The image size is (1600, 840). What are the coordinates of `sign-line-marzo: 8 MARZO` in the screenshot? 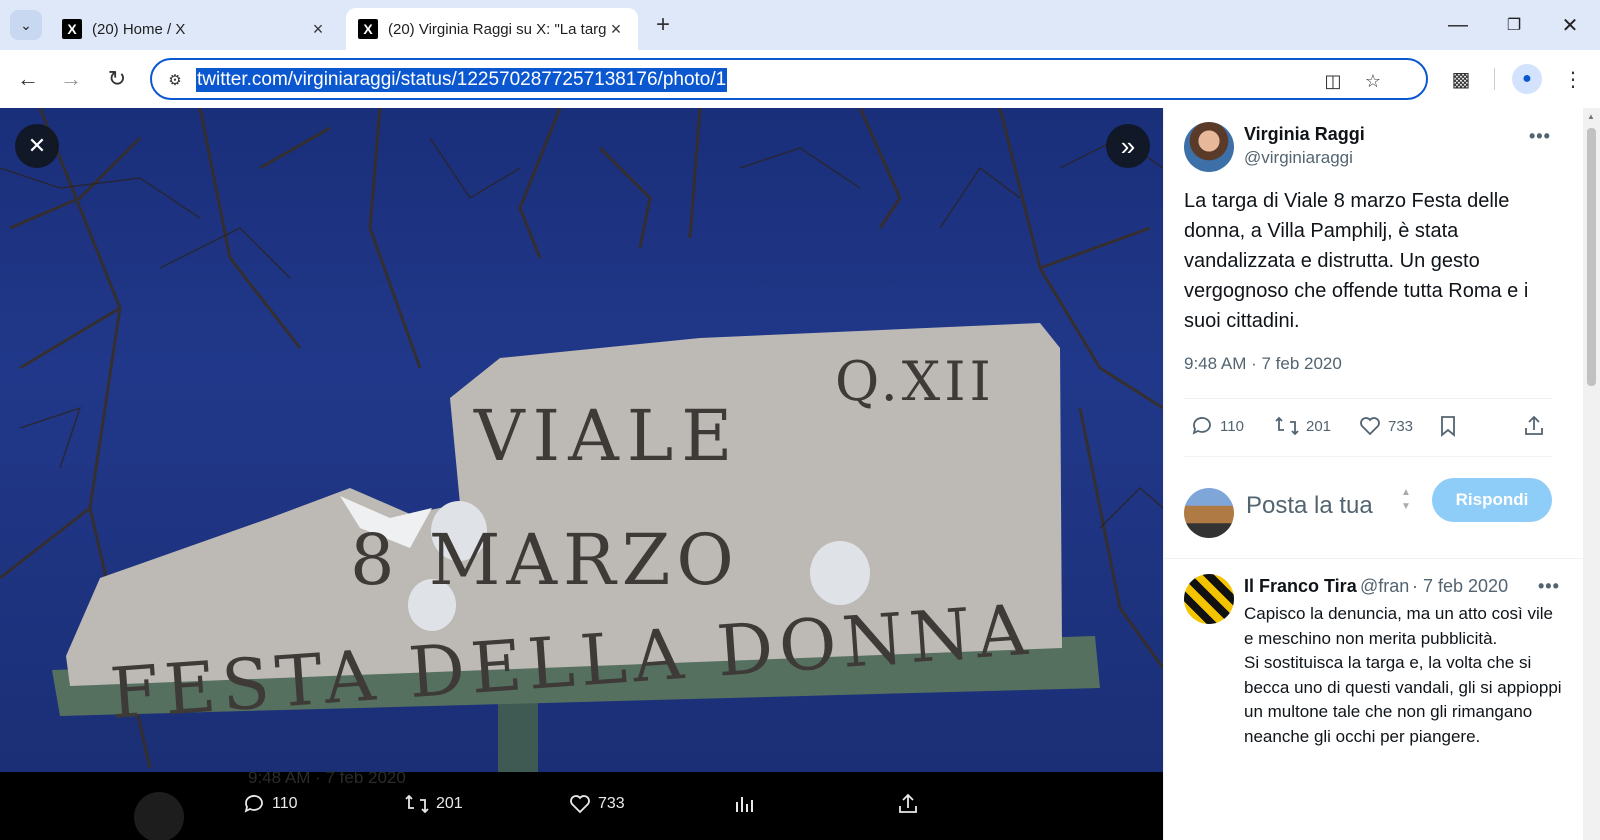 It's located at (545, 560).